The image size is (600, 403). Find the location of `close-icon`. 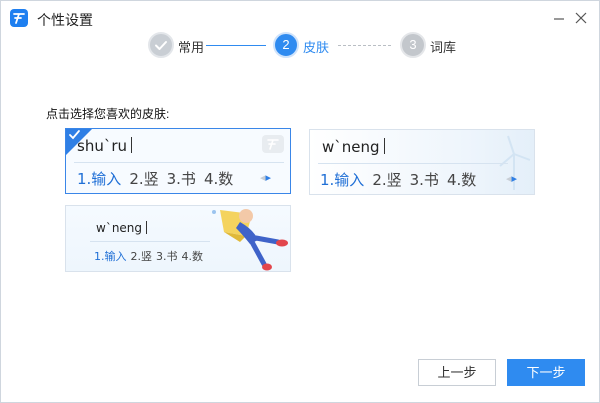

close-icon is located at coordinates (581, 18).